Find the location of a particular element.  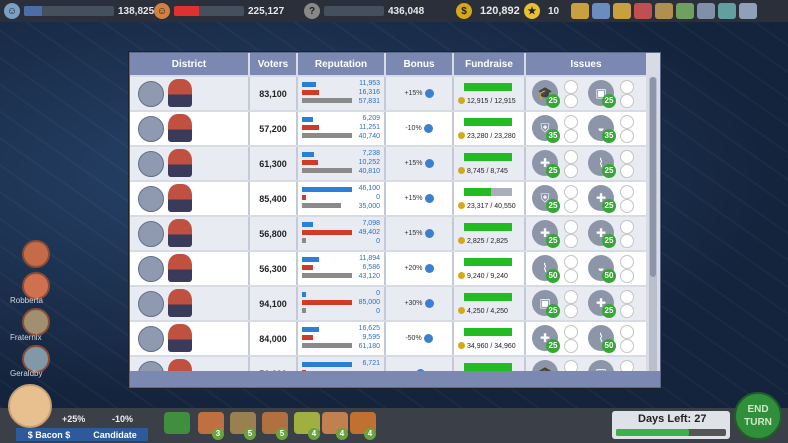

issues-cell: ✚ 25 ⌇ 25 is located at coordinates (586, 163).